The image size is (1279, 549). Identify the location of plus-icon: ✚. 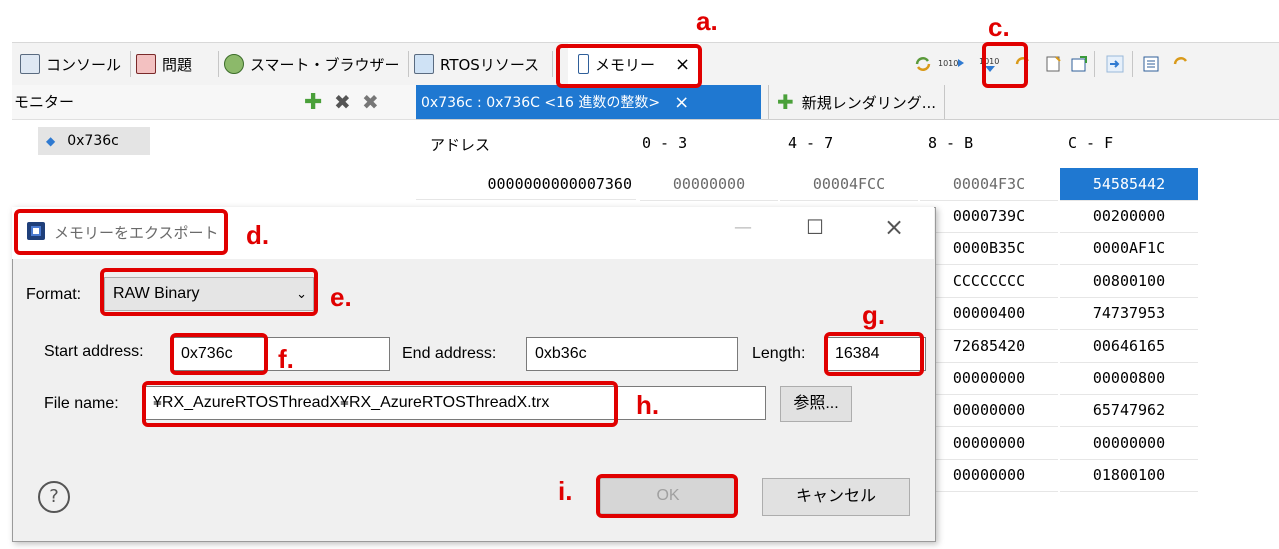
(785, 102).